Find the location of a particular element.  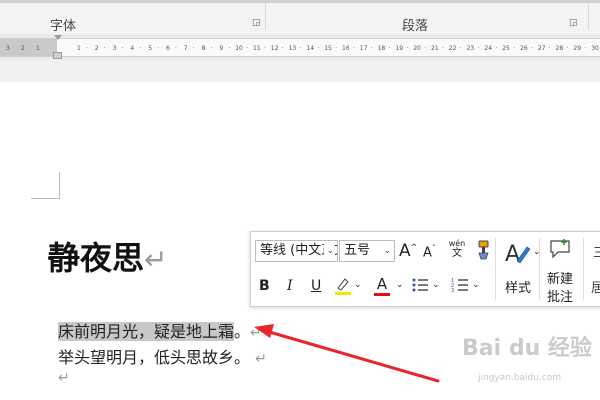

watermark-url: jingyan.baidu.com is located at coordinates (520, 378).